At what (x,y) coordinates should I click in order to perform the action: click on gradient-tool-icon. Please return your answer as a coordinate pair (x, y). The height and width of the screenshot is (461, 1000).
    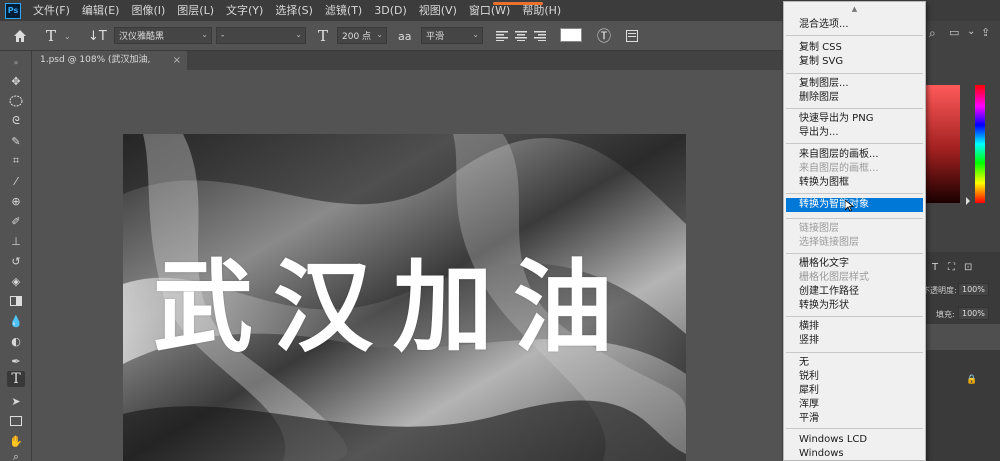
    Looking at the image, I should click on (16, 301).